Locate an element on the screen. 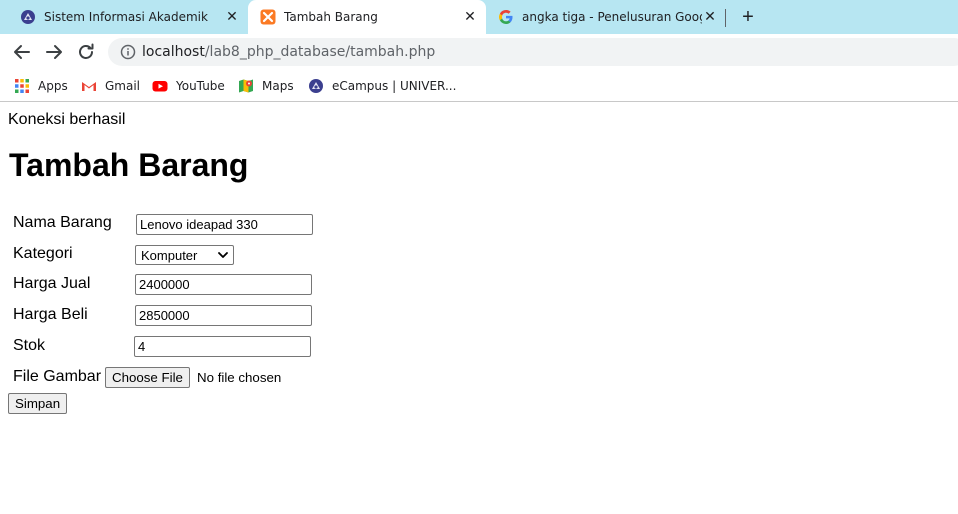 The image size is (958, 514). bookmark-label: Gmail is located at coordinates (123, 86).